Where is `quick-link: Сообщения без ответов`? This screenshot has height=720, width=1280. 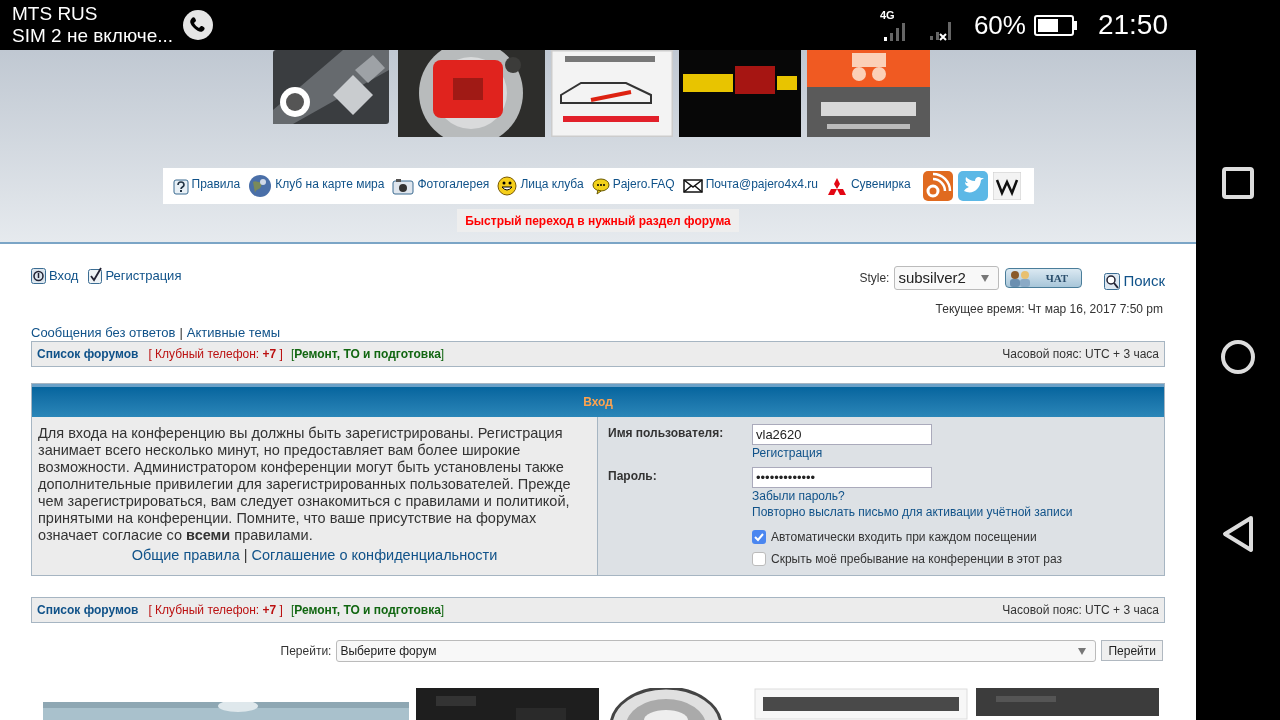
quick-link: Сообщения без ответов is located at coordinates (103, 333).